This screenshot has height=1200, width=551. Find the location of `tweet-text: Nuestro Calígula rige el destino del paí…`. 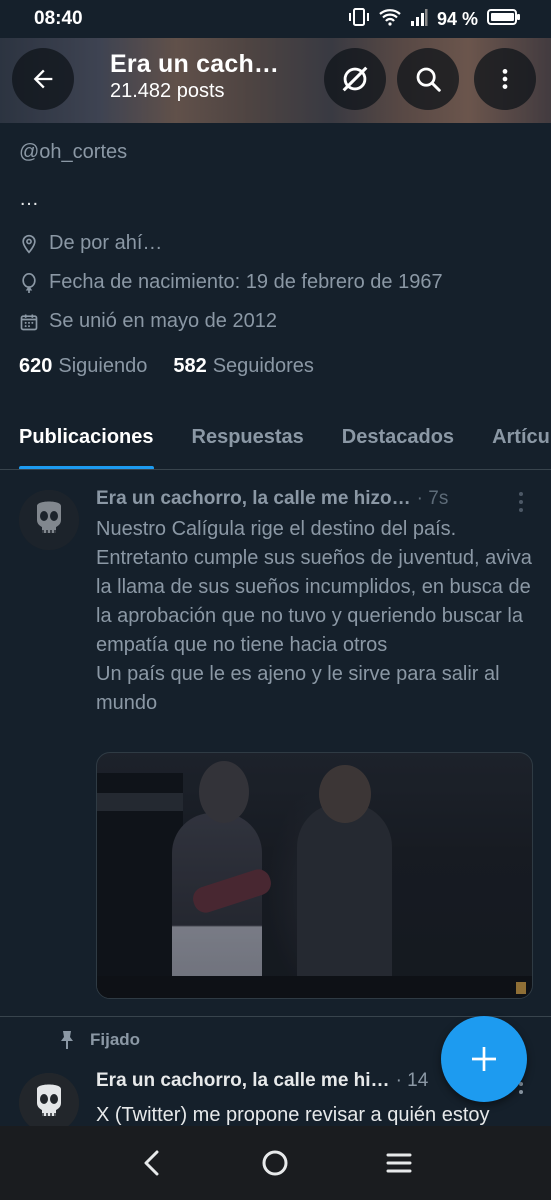

tweet-text: Nuestro Calígula rige el destino del paí… is located at coordinates (314, 616).